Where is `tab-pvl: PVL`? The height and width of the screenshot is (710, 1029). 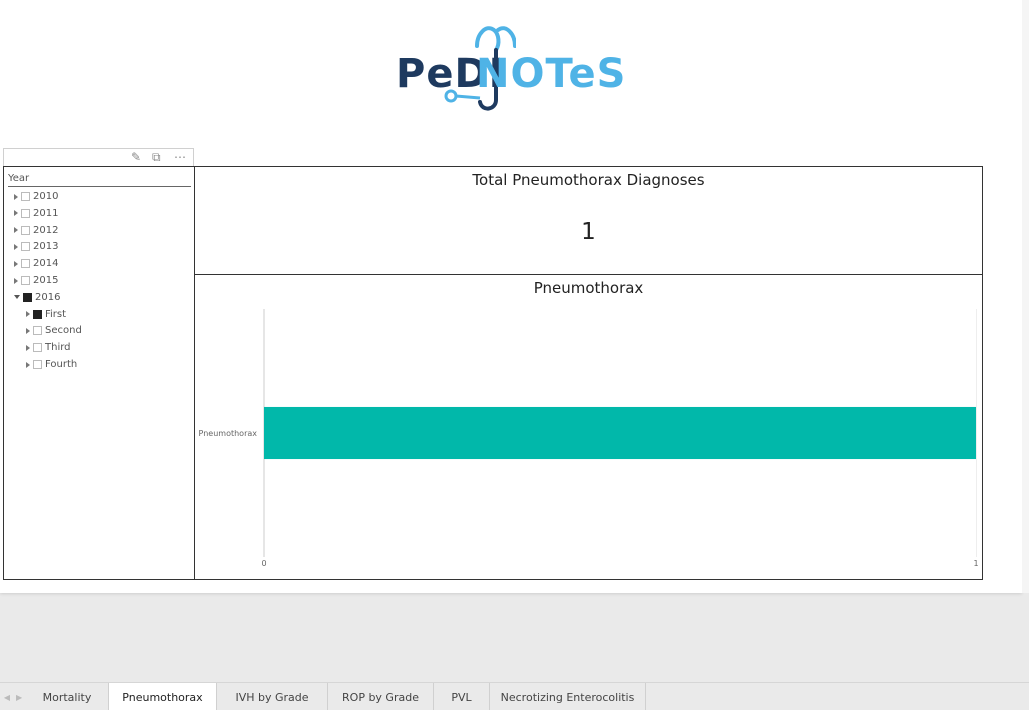 tab-pvl: PVL is located at coordinates (462, 696).